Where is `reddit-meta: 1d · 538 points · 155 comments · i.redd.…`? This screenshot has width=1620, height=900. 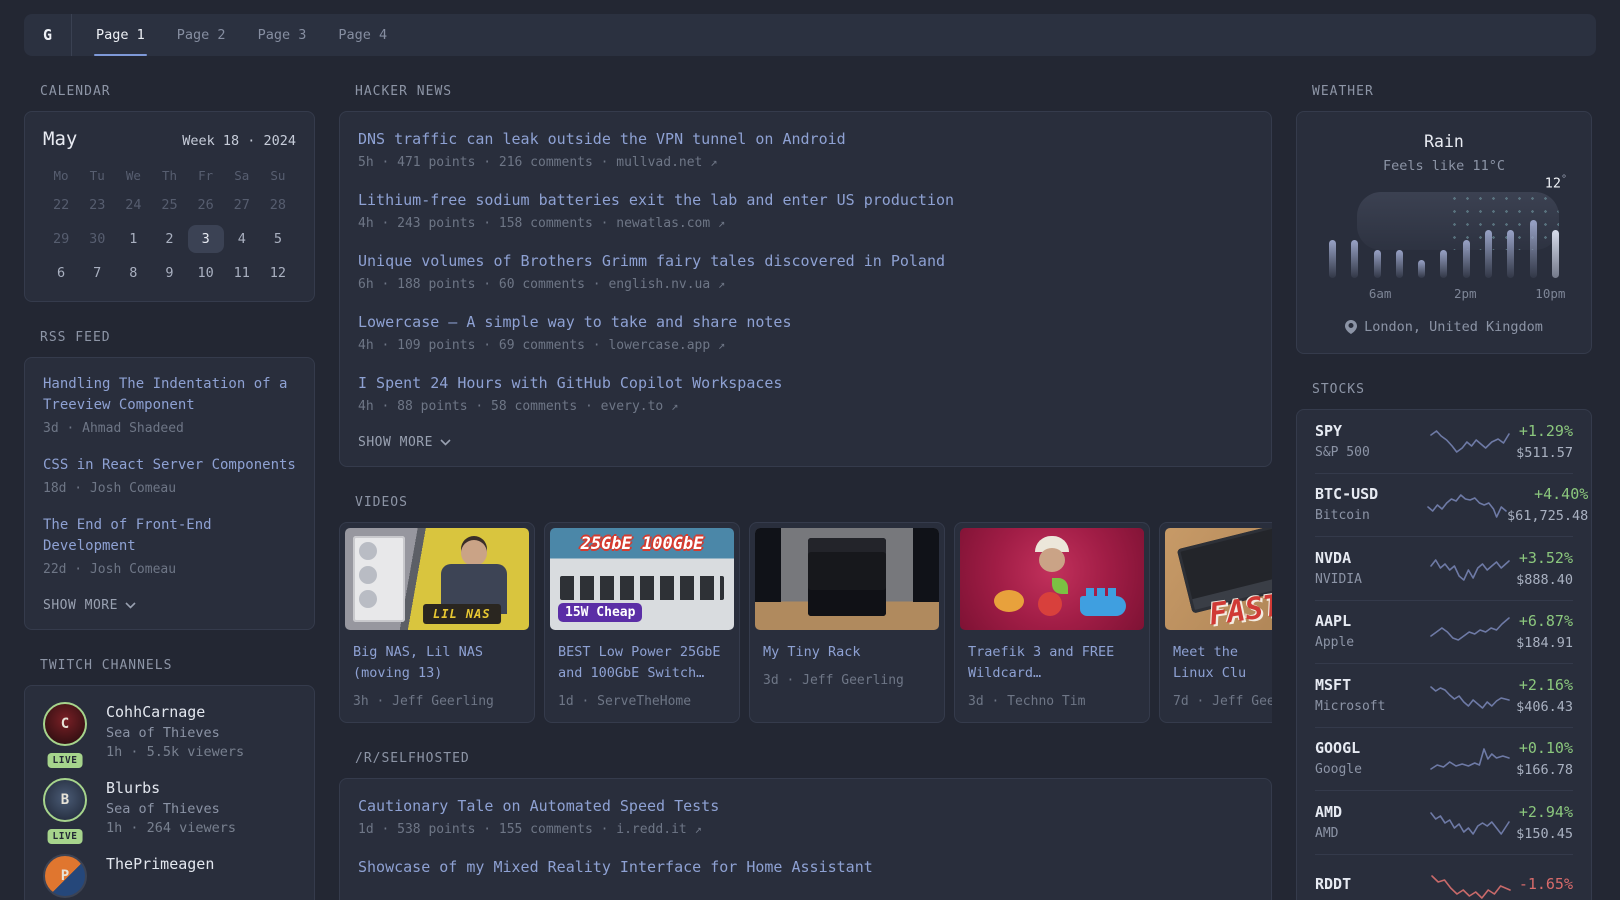 reddit-meta: 1d · 538 points · 155 comments · i.redd.… is located at coordinates (805, 829).